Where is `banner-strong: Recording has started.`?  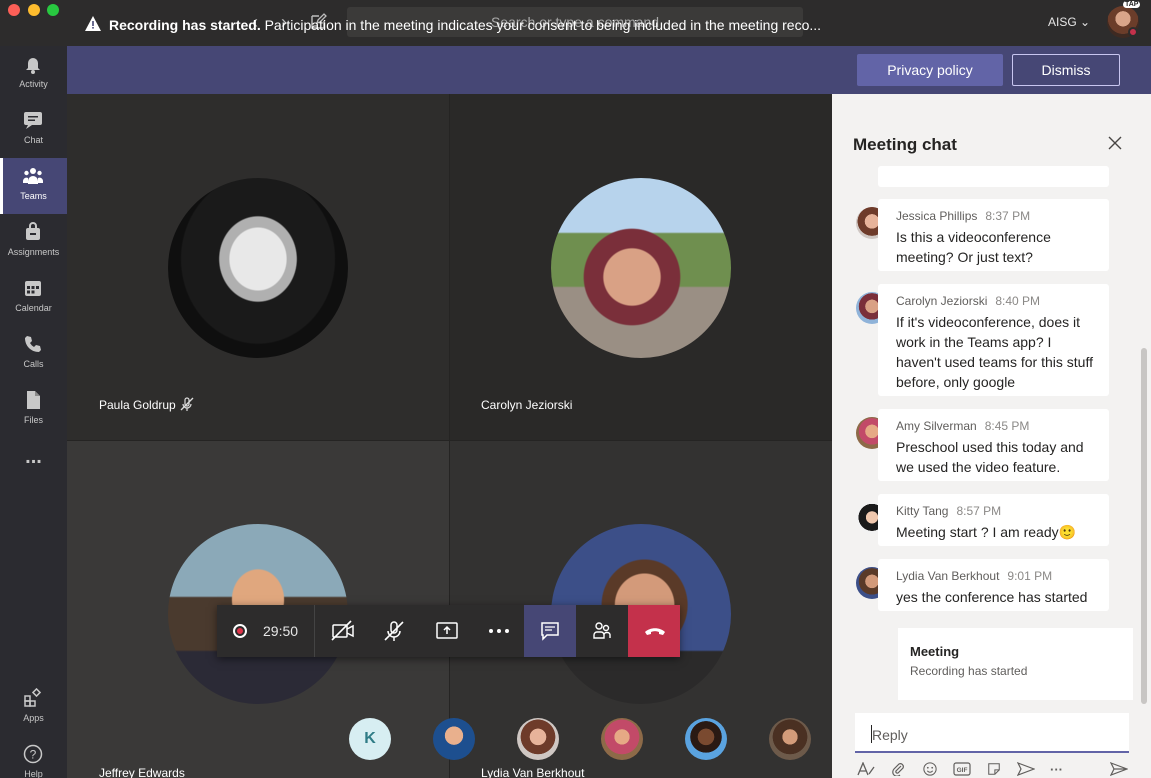 banner-strong: Recording has started. is located at coordinates (185, 25).